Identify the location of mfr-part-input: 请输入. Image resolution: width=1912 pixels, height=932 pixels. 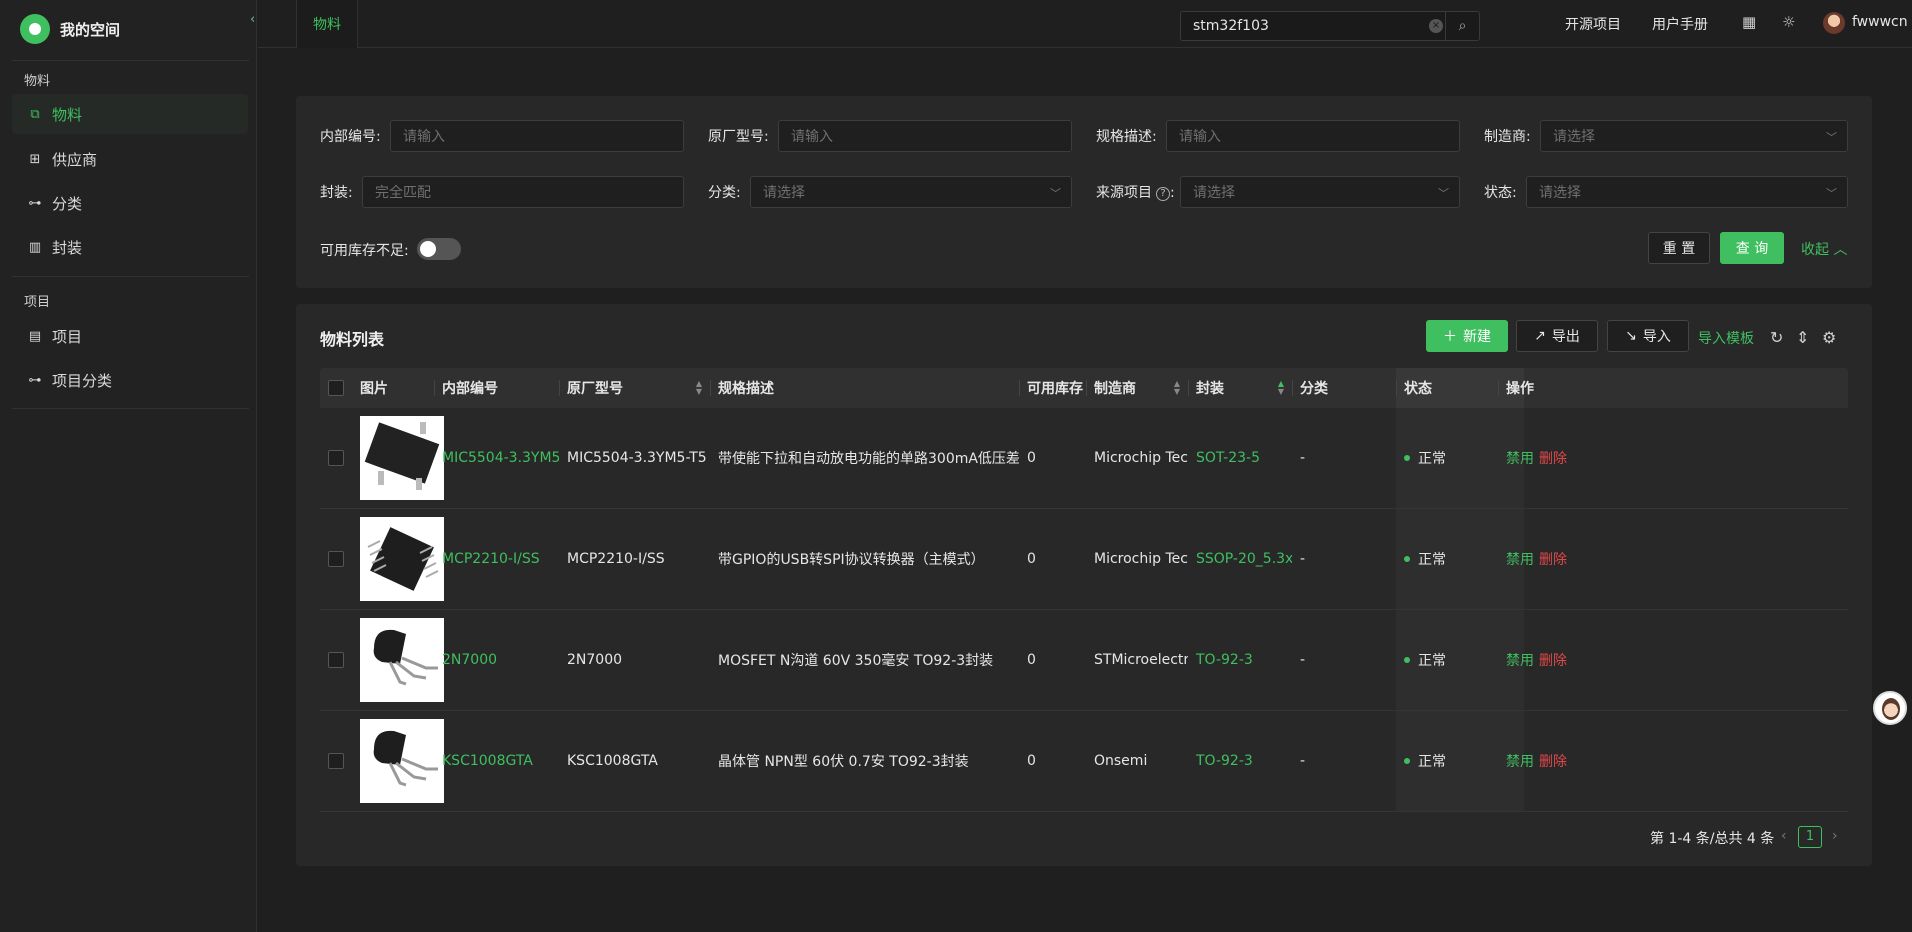
(925, 136).